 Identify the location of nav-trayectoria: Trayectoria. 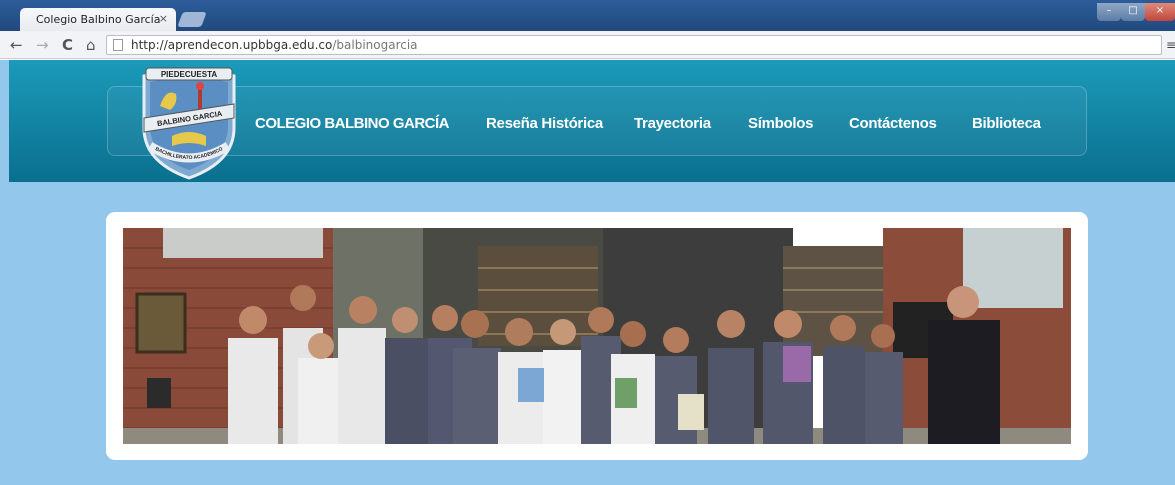
(672, 123).